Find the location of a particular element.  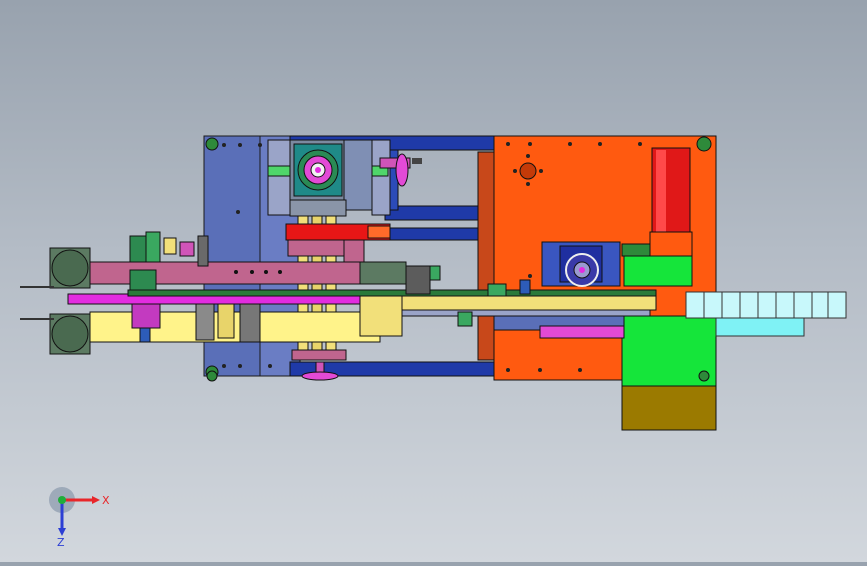

orientation-triad: X Z is located at coordinates (80, 514).